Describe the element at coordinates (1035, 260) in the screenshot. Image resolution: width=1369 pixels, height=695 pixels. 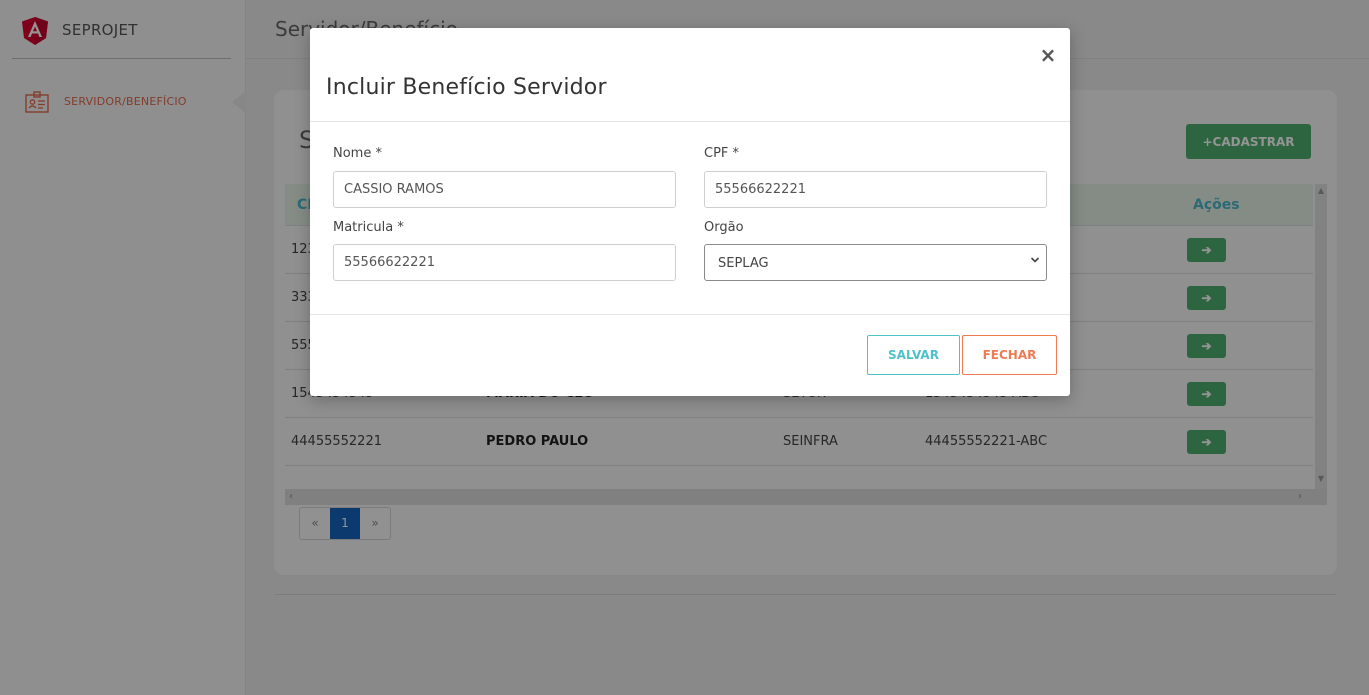
I see `chevron-down-icon` at that location.